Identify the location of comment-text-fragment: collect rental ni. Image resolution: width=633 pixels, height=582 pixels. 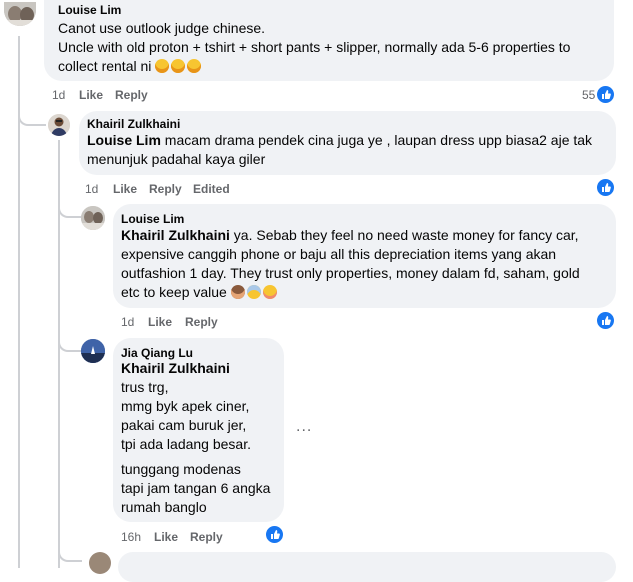
(105, 66).